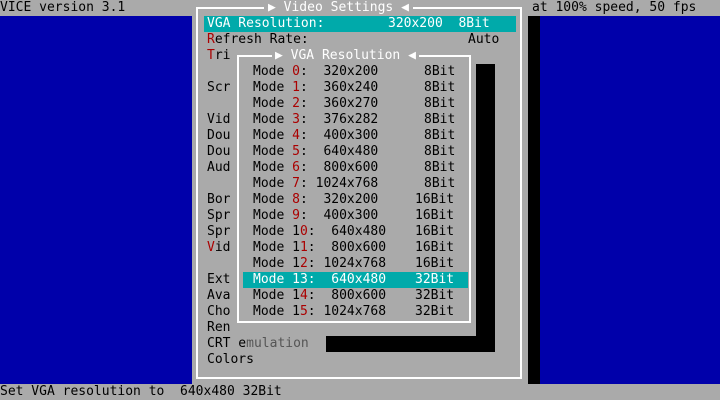 The width and height of the screenshot is (720, 400). I want to click on speed-indicator: at 100% speed, 50 fps, so click(614, 7).